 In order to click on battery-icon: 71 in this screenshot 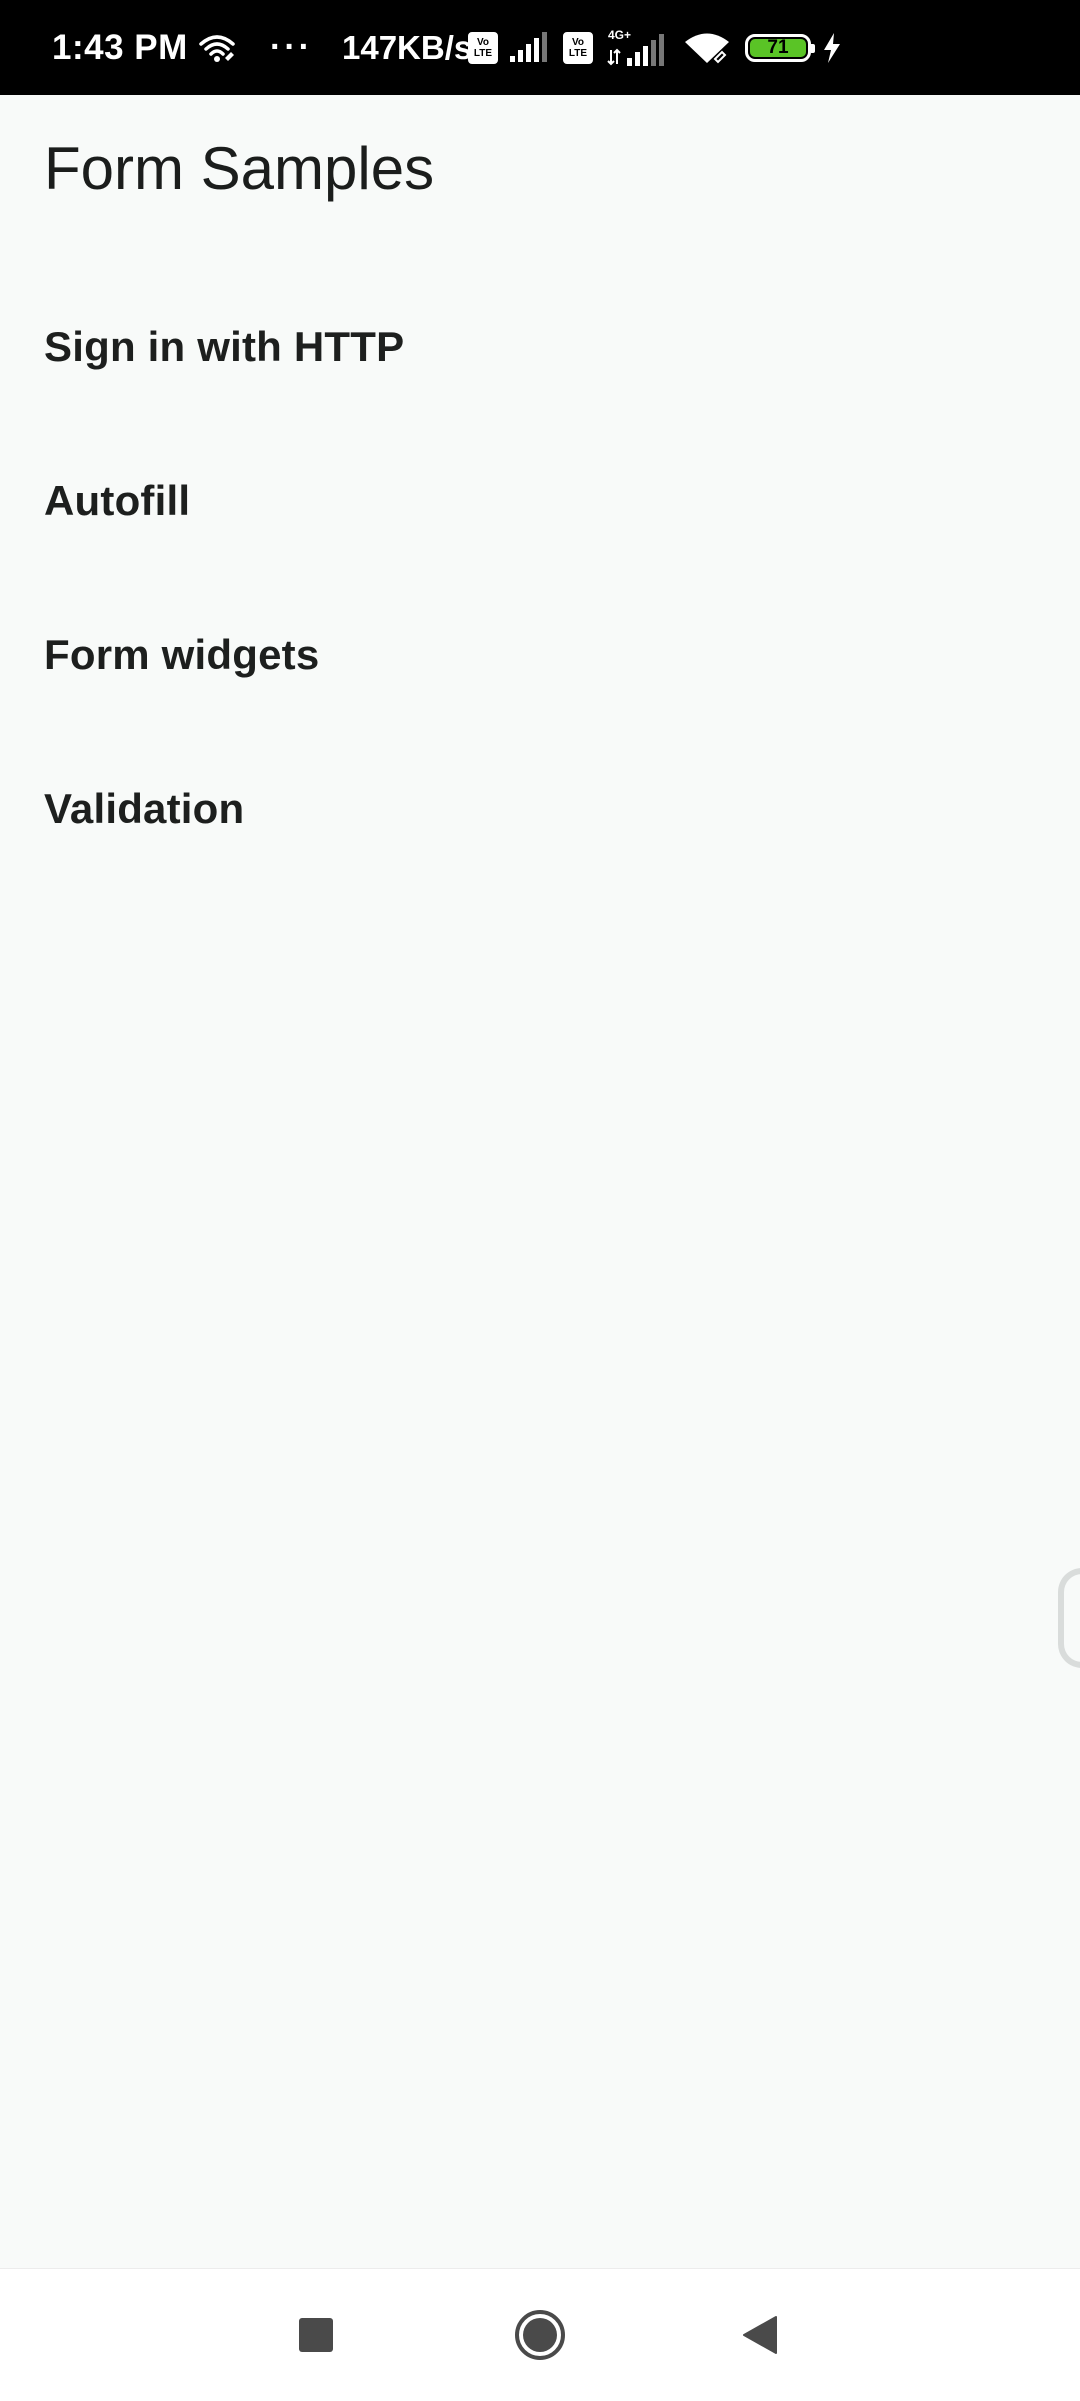, I will do `click(780, 47)`.